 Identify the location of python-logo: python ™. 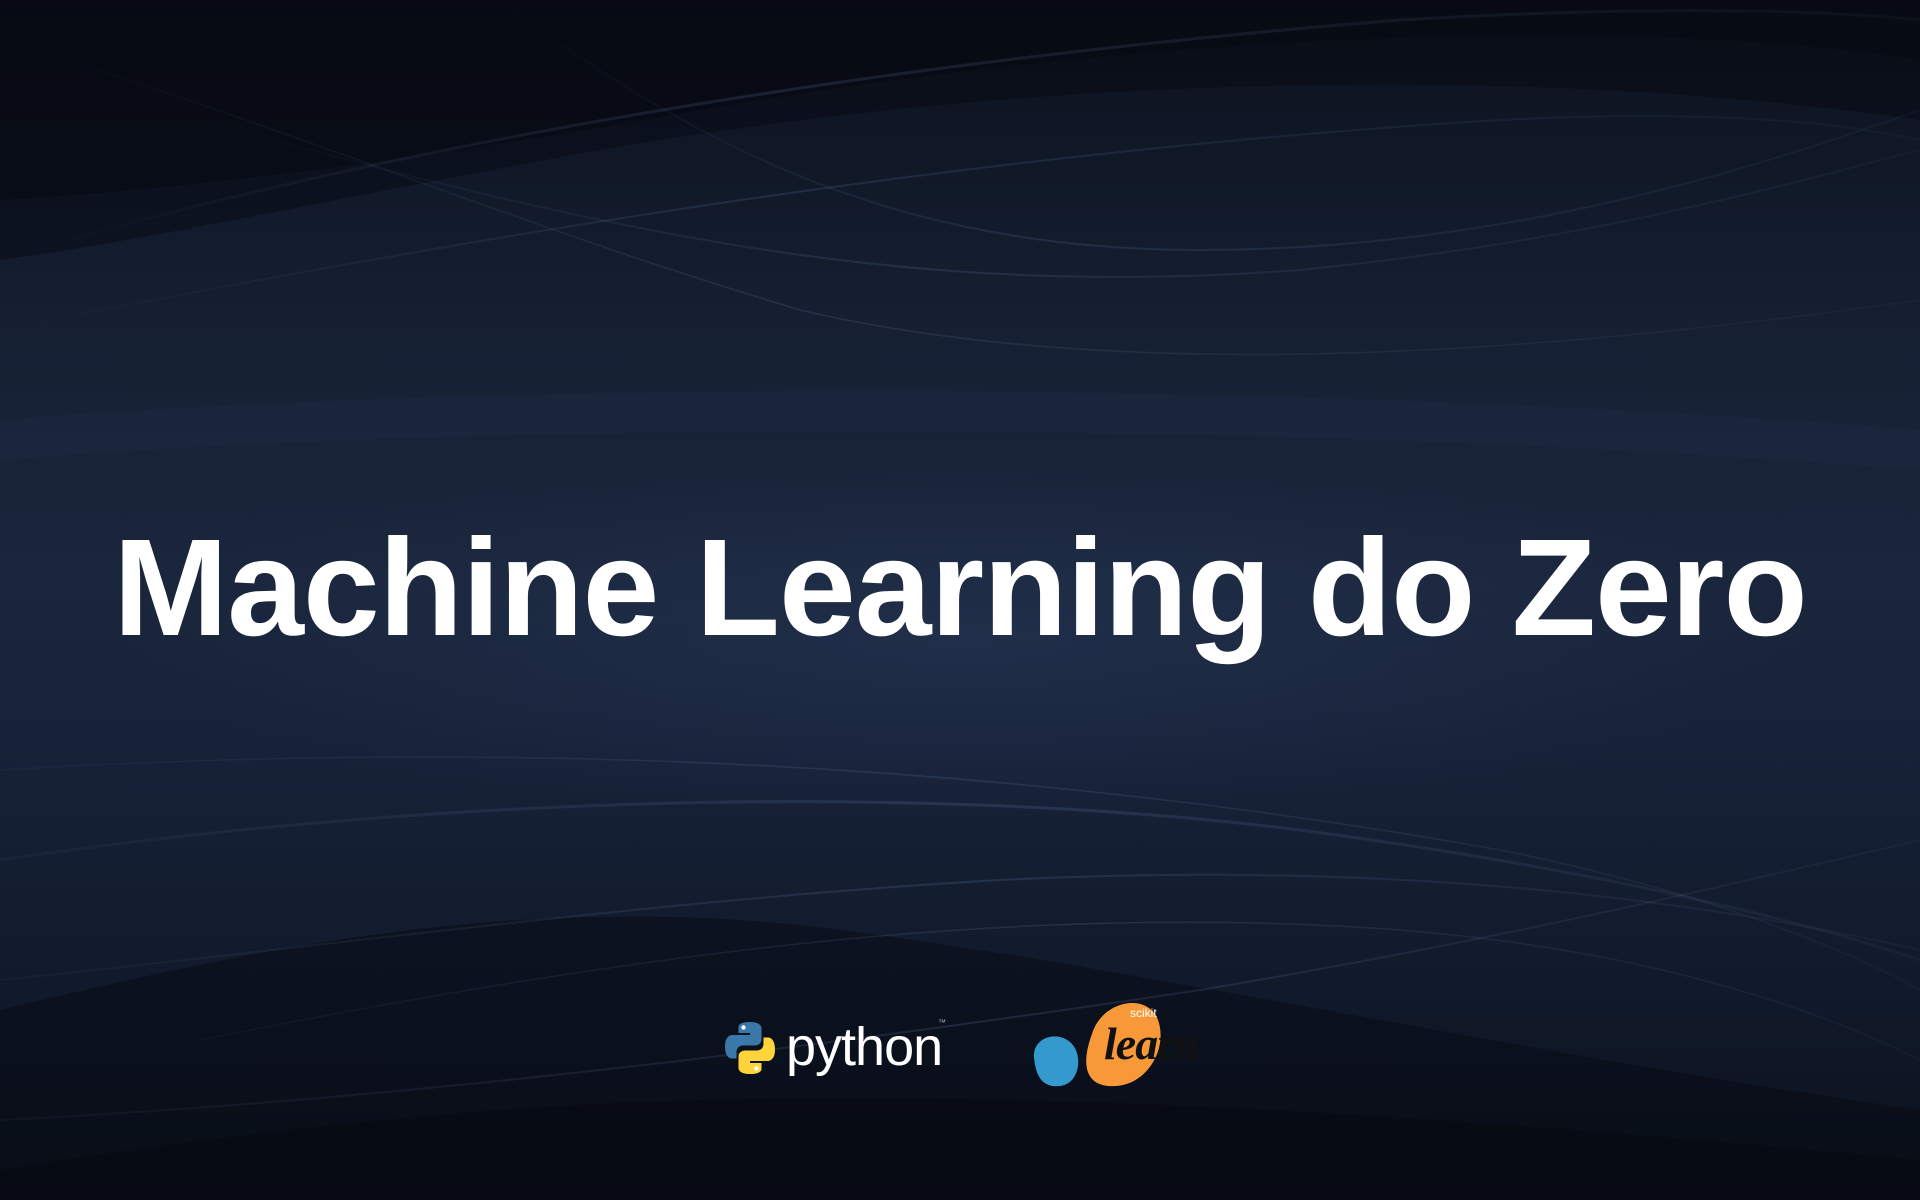
(843, 1048).